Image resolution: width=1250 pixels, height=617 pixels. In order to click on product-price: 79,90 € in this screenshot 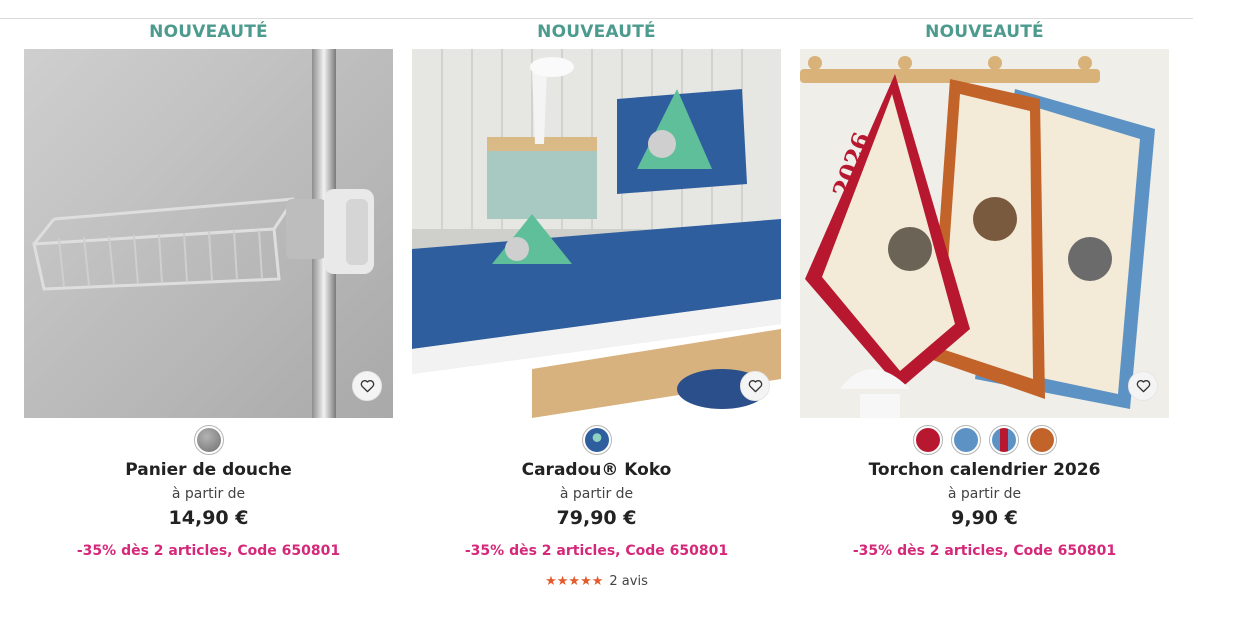, I will do `click(596, 518)`.